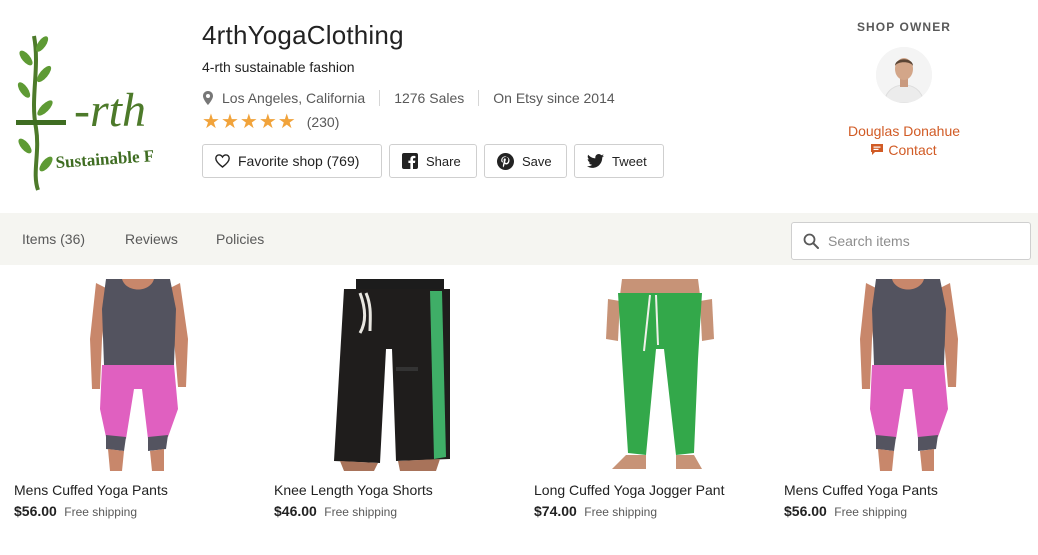  I want to click on listing-price-row: $46.00 Free shipping, so click(394, 511).